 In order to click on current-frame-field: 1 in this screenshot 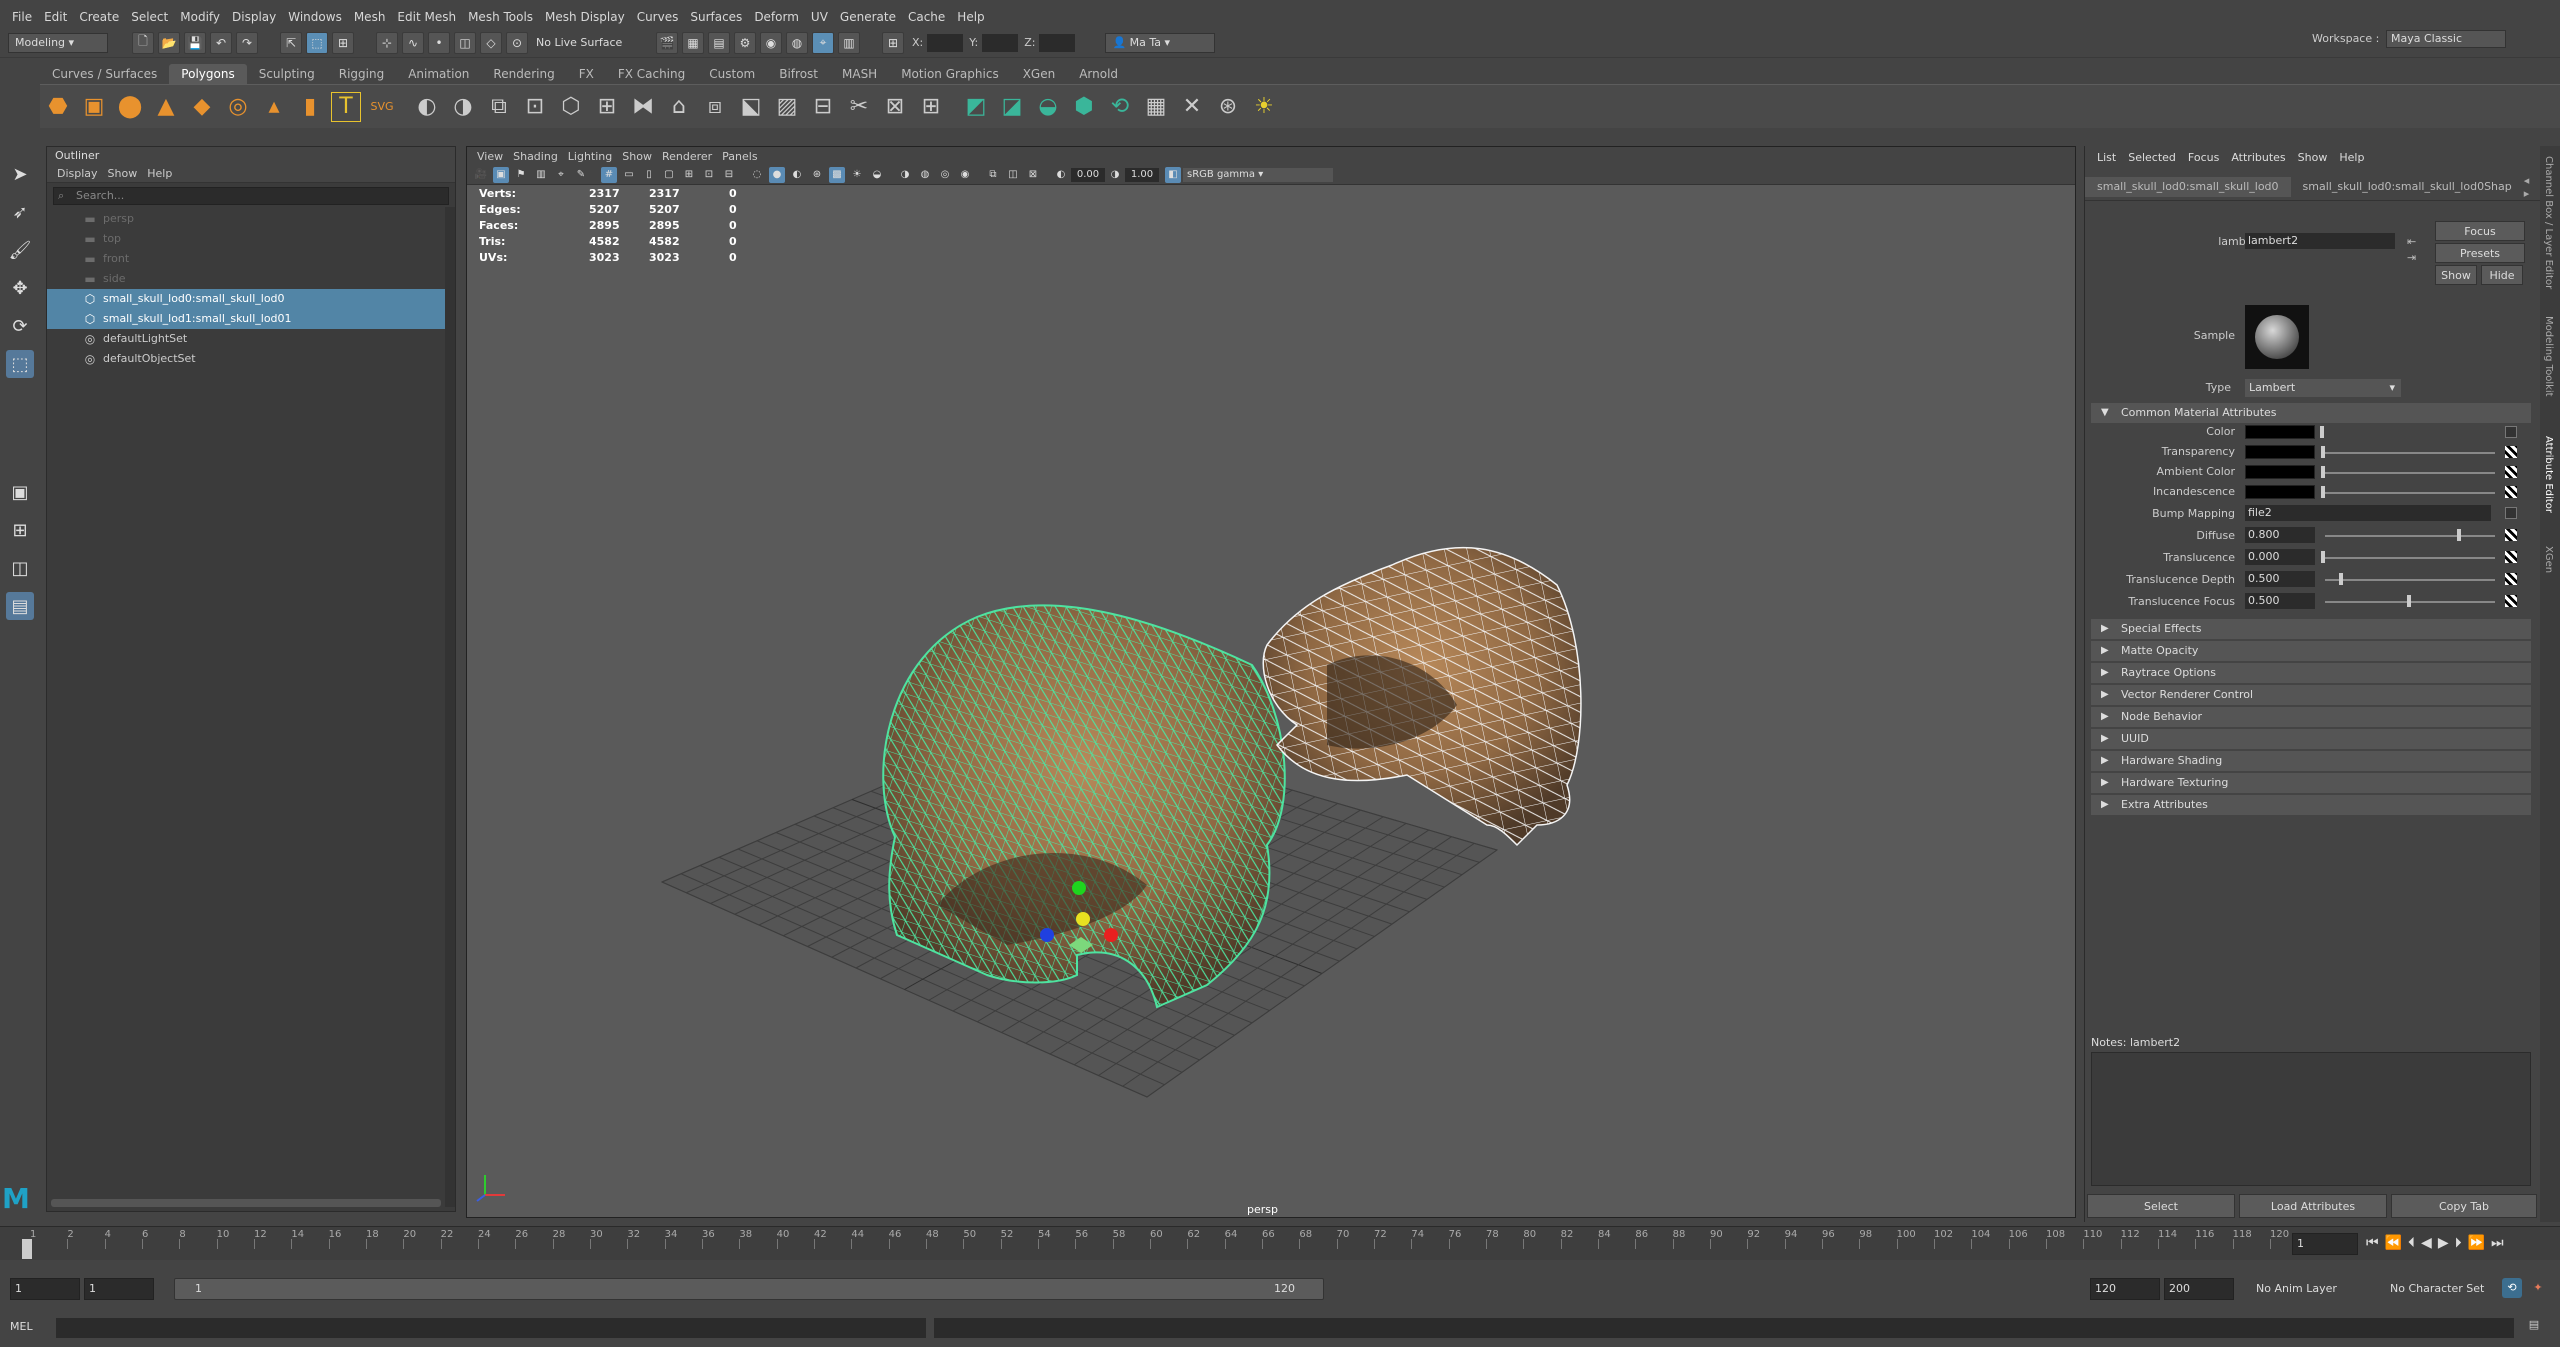, I will do `click(2325, 1244)`.